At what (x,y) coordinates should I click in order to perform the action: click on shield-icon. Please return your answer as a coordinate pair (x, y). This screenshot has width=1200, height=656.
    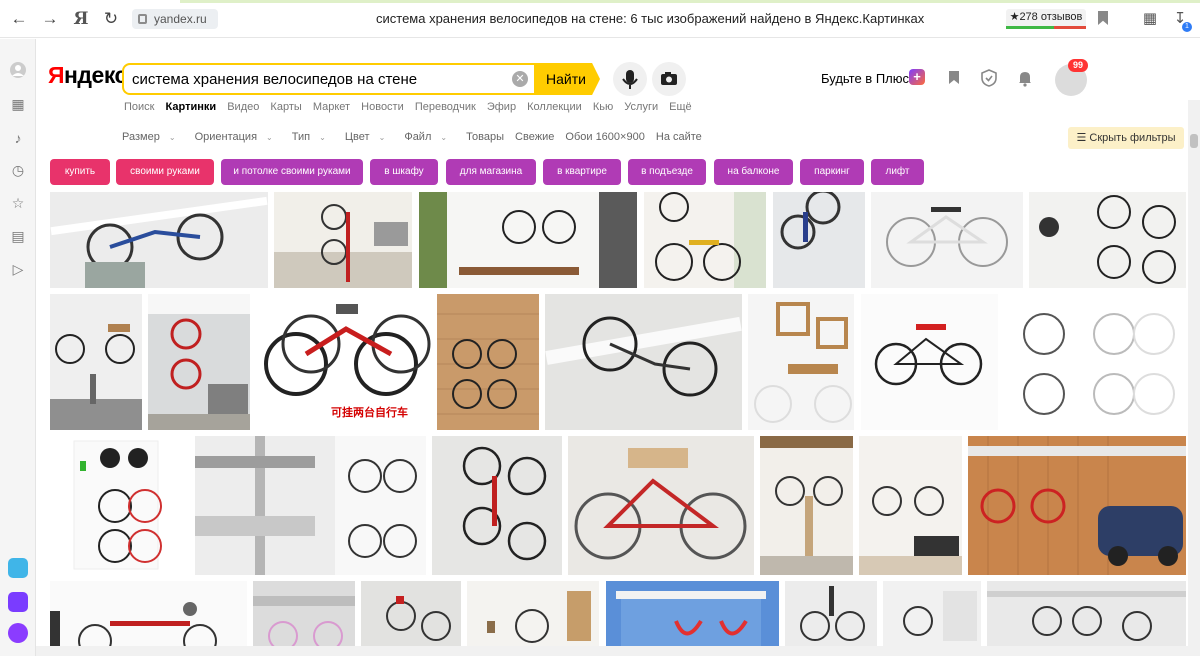
    Looking at the image, I should click on (989, 78).